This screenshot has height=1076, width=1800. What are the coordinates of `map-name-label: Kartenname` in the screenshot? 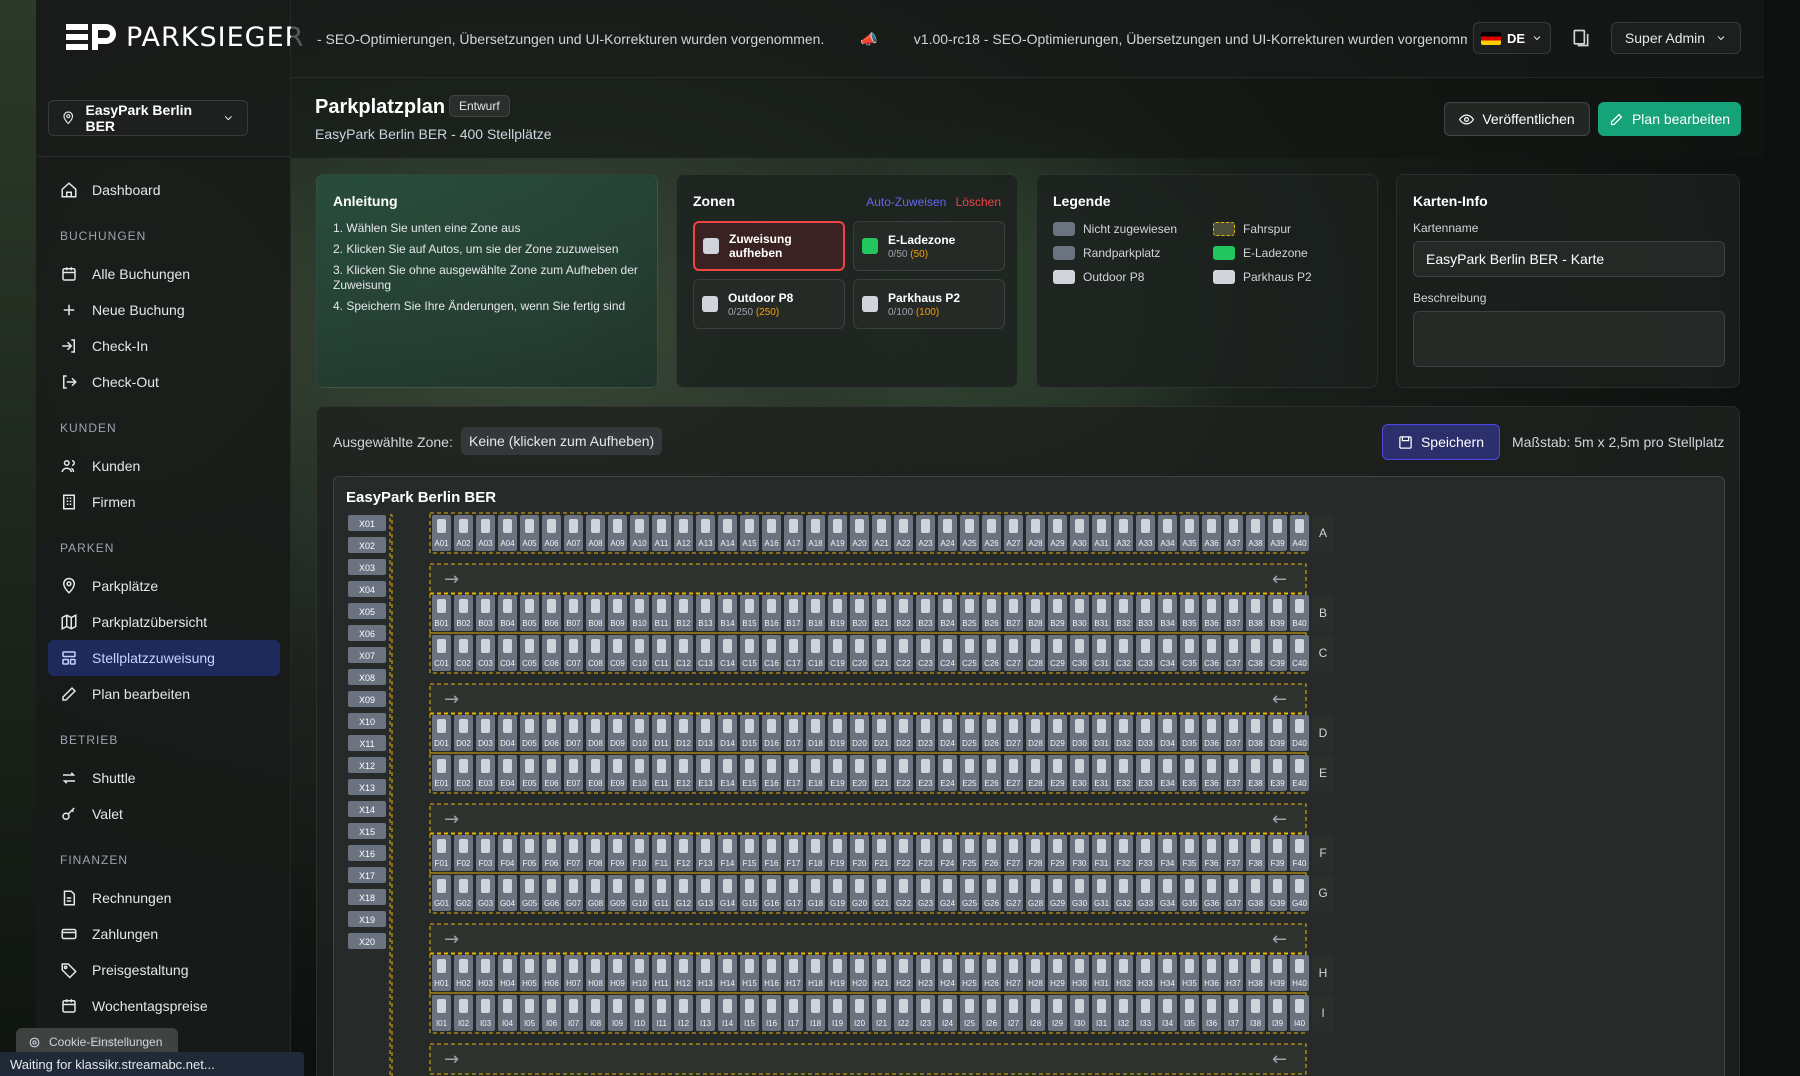 It's located at (1446, 228).